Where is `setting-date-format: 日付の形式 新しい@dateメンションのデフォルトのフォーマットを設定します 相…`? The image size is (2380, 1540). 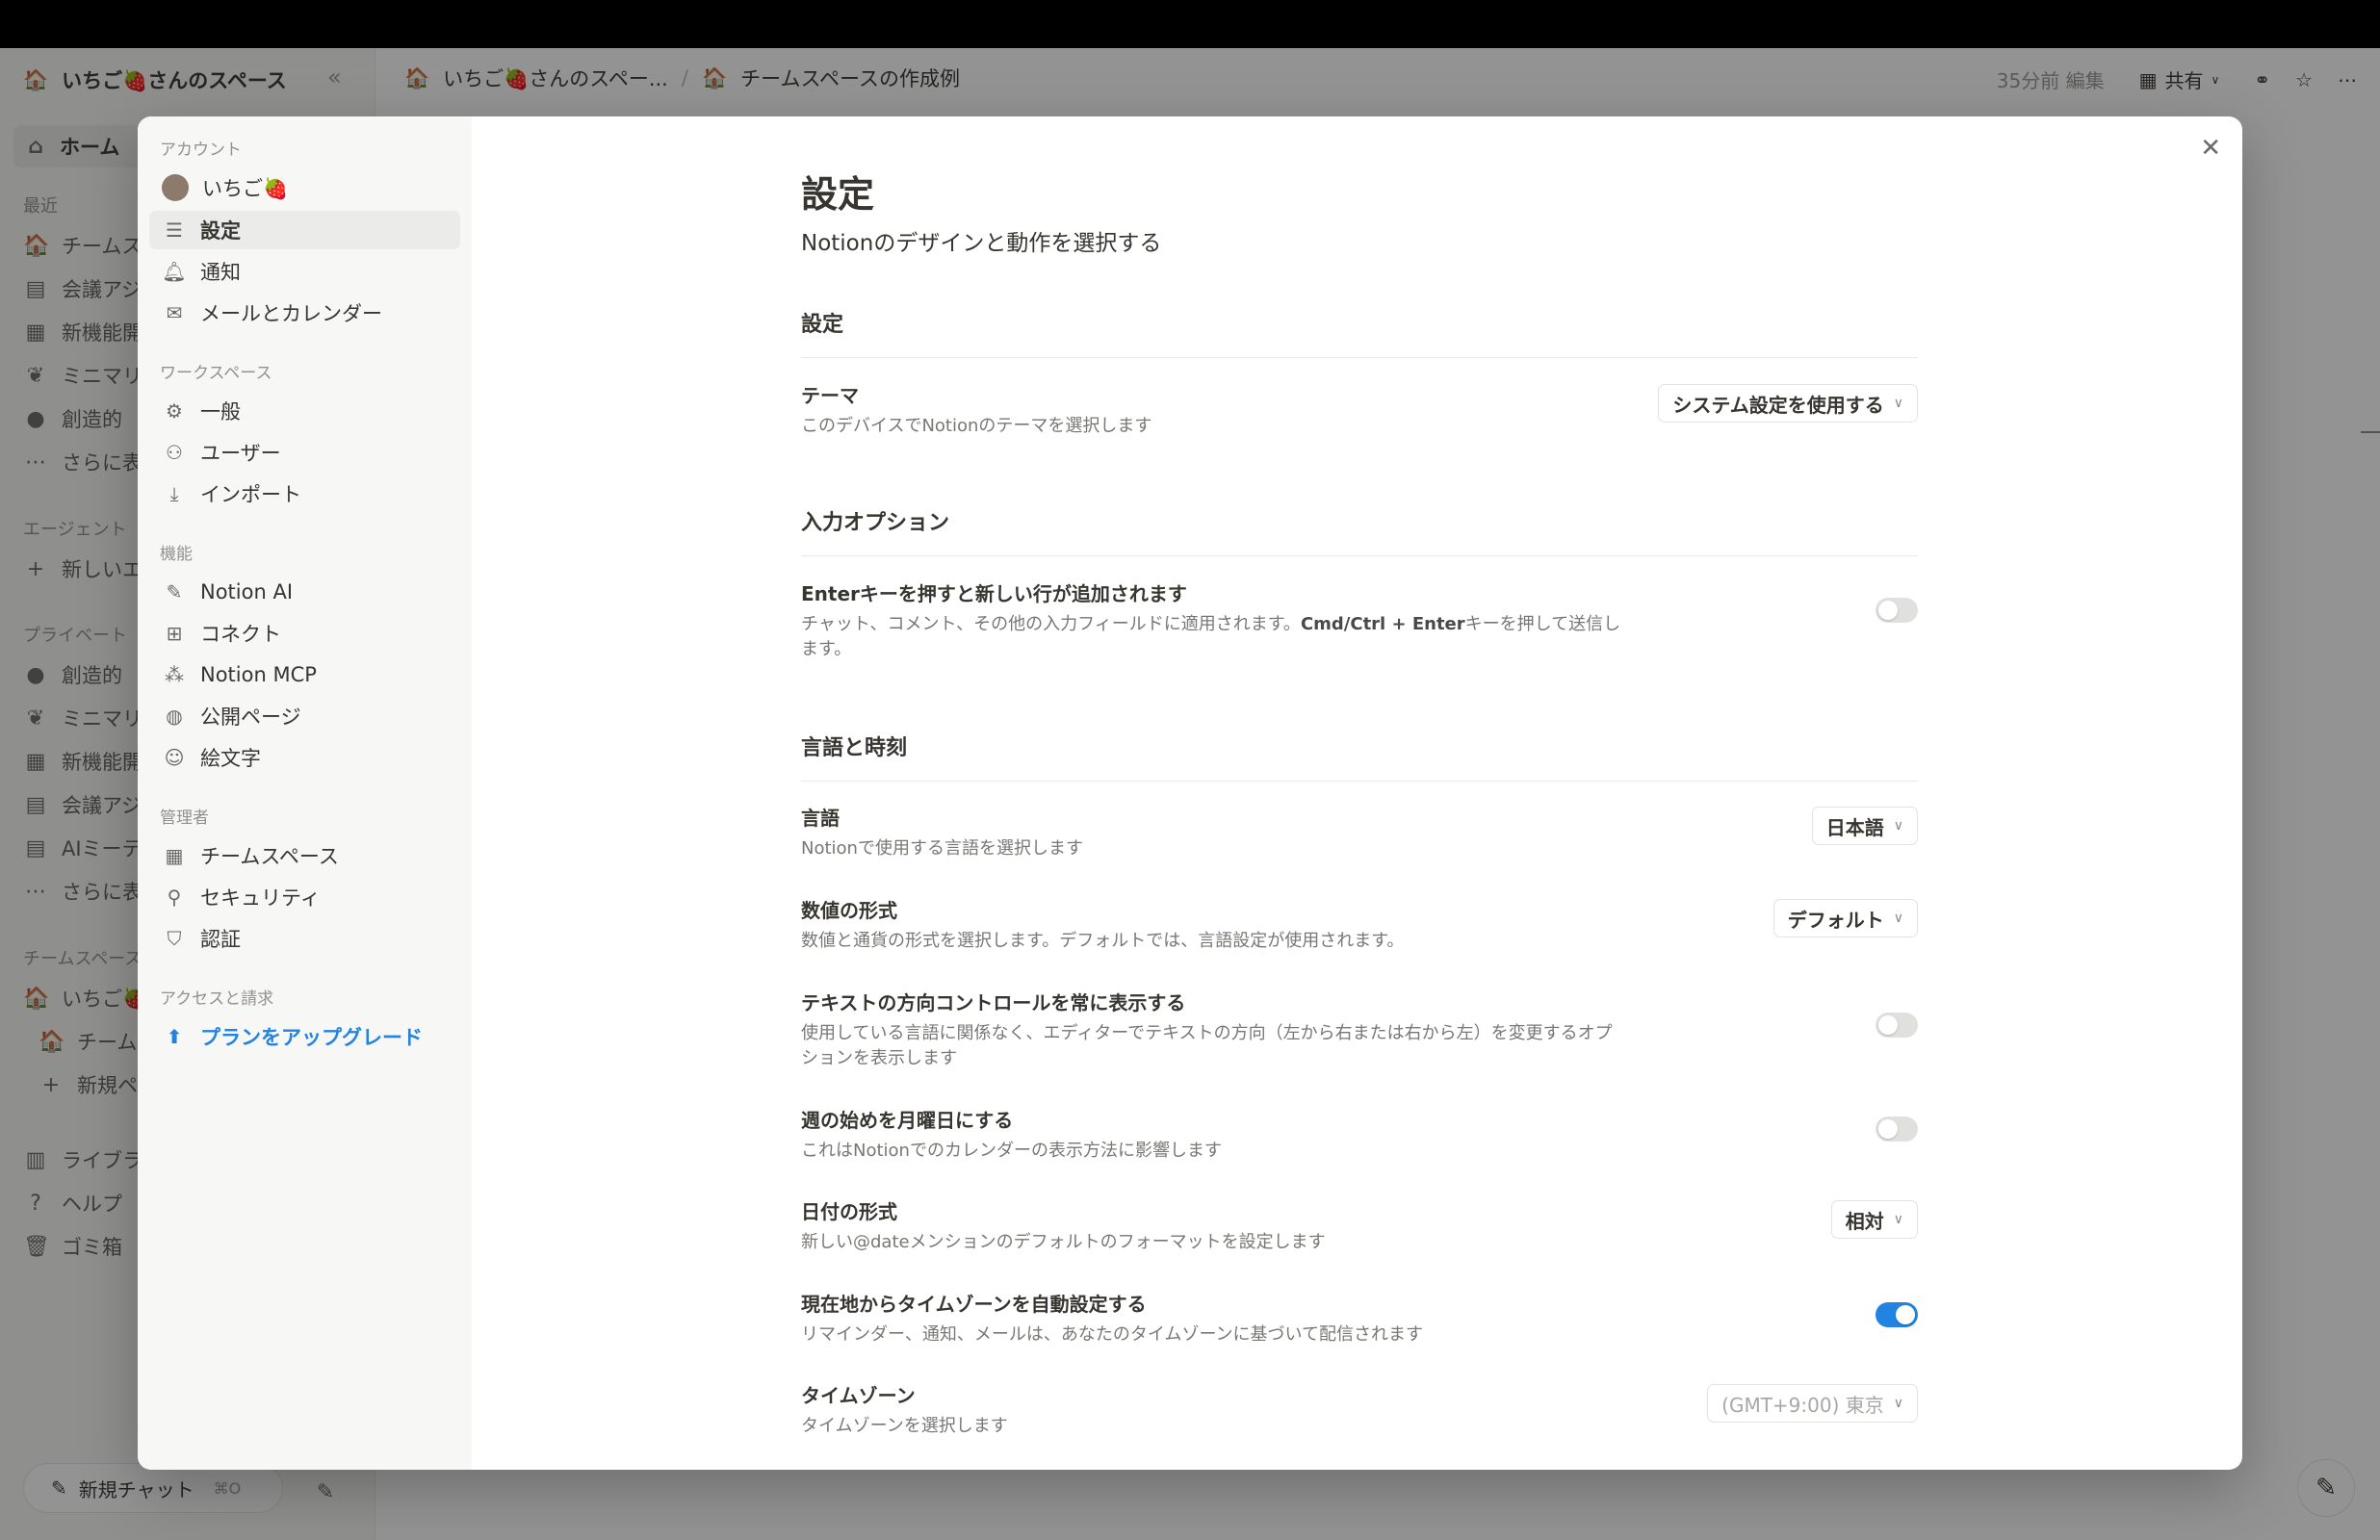 setting-date-format: 日付の形式 新しい@dateメンションのデフォルトのフォーマットを設定します 相… is located at coordinates (1359, 1225).